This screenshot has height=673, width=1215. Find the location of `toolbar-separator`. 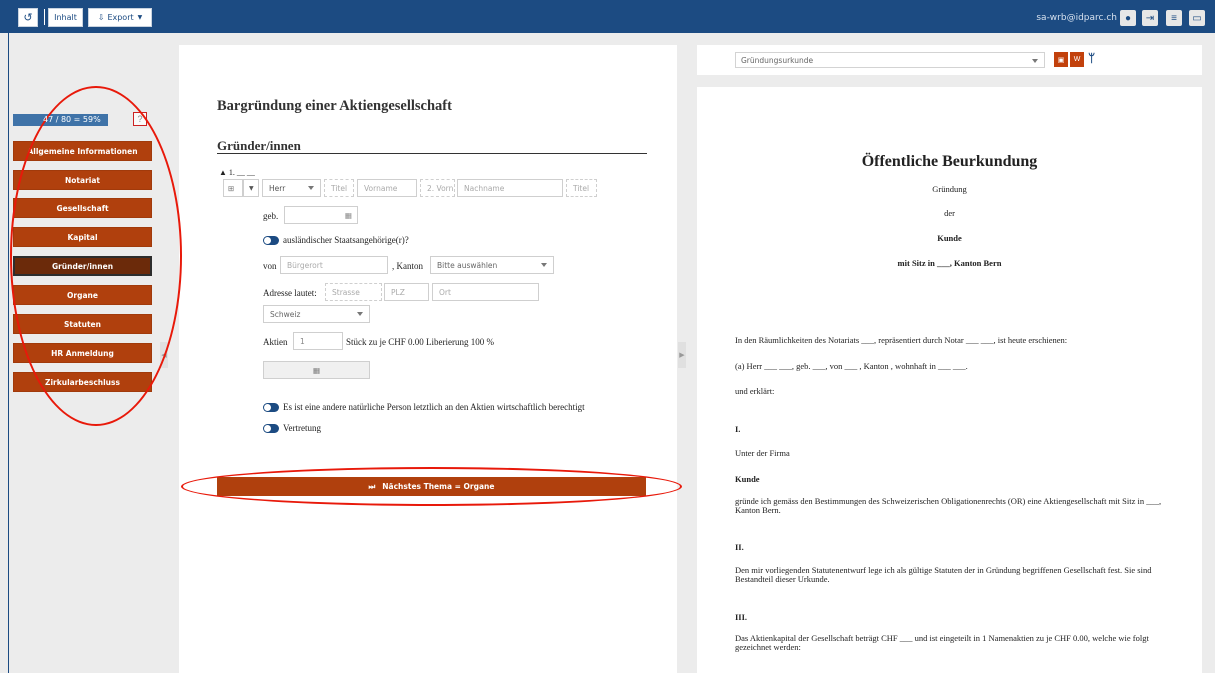

toolbar-separator is located at coordinates (44, 17).